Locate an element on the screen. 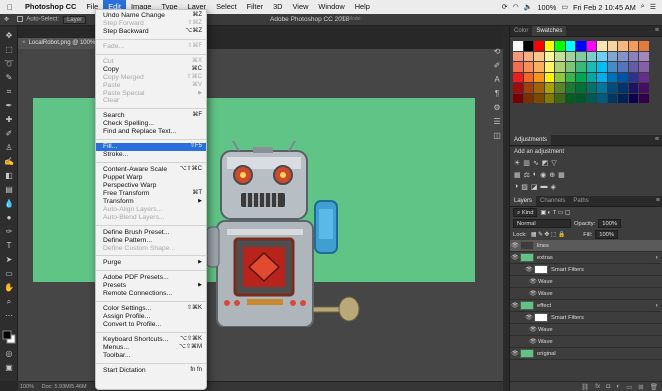 The height and width of the screenshot is (391, 662). tab-paths: Paths is located at coordinates (580, 201).